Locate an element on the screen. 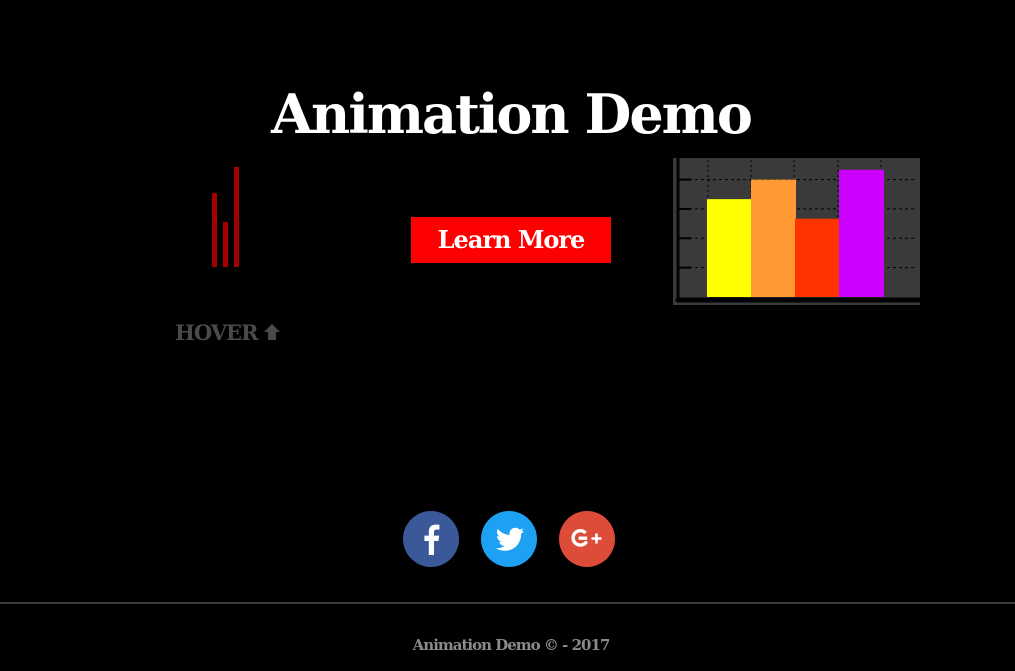  bar-chart is located at coordinates (796, 232).